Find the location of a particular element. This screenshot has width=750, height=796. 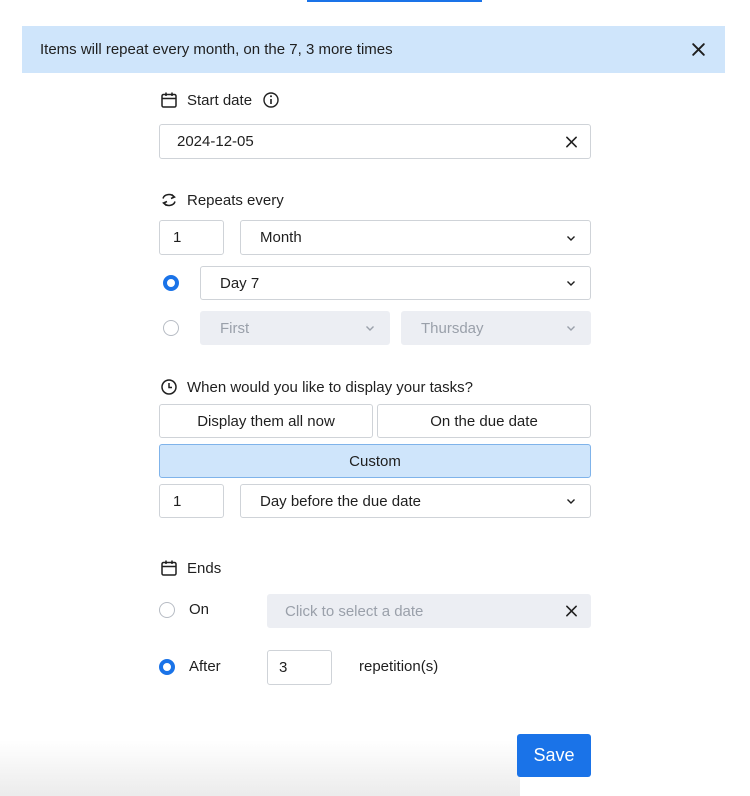

ordinal-select: First is located at coordinates (295, 328).